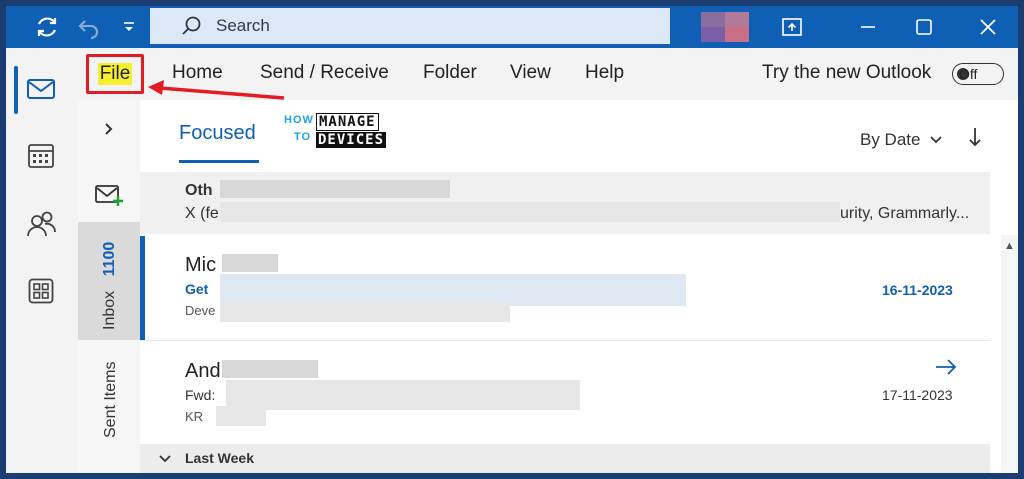 The width and height of the screenshot is (1024, 479). I want to click on title-bar: Search, so click(512, 27).